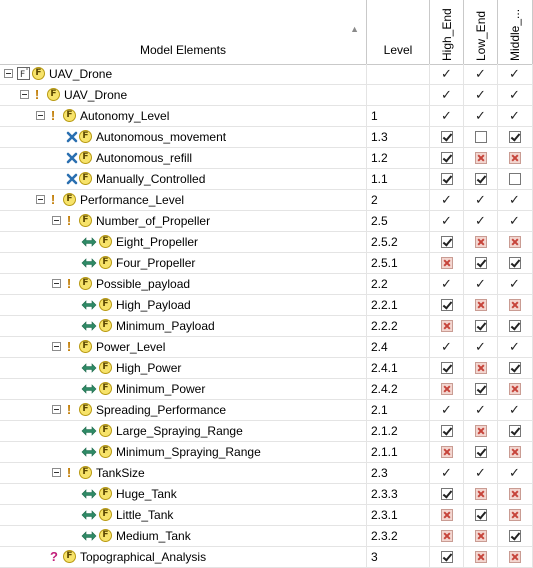 Image resolution: width=533 pixels, height=568 pixels. I want to click on table-row: F Large_Spraying_Range 2.1.2, so click(266, 431).